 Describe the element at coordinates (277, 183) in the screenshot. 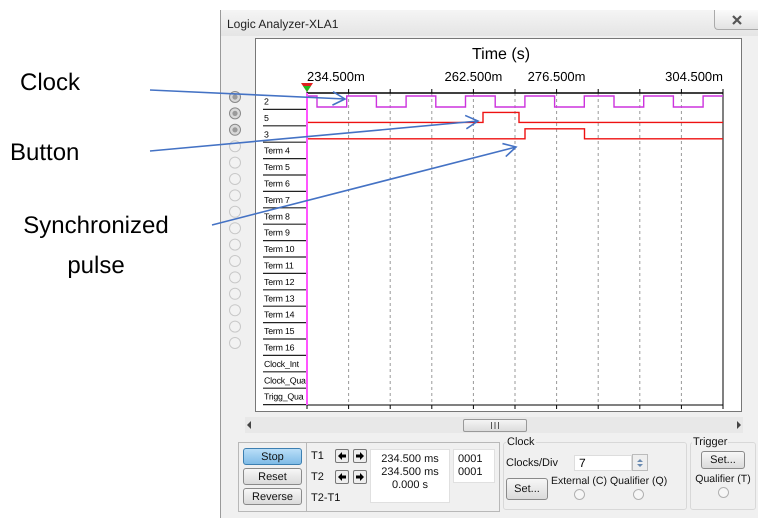

I see `channel-label: Term 6` at that location.